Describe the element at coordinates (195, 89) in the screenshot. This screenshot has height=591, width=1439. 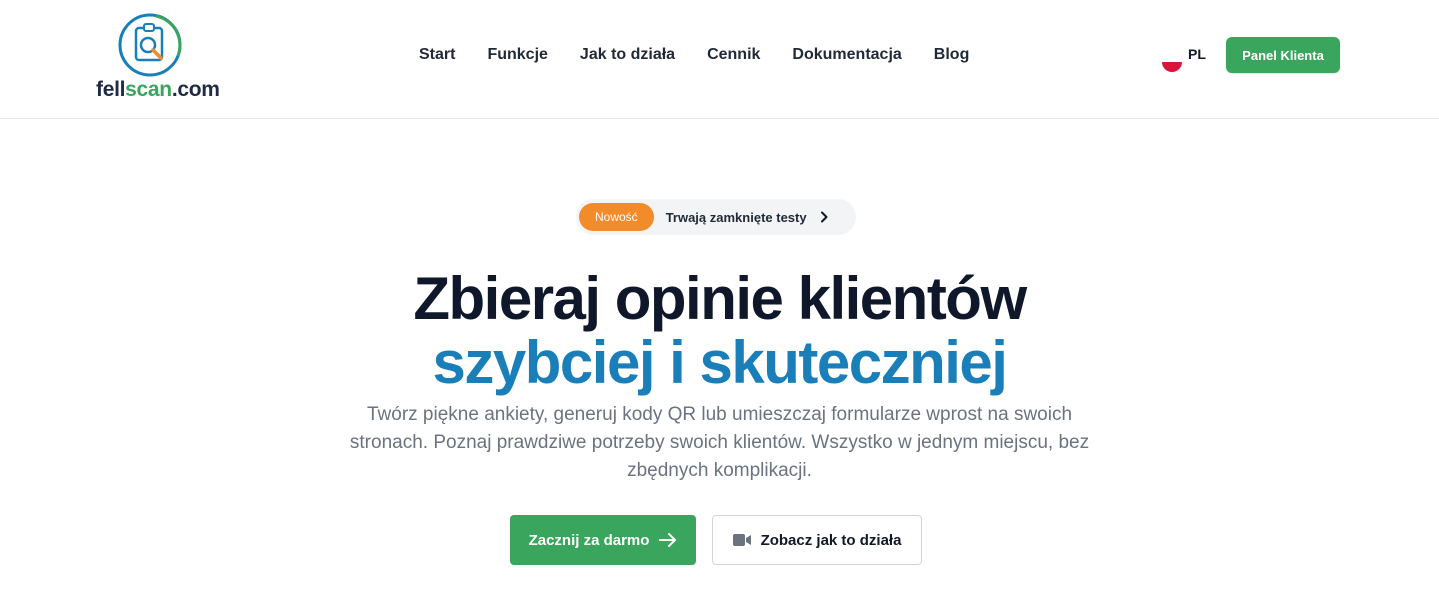
I see `logo-text-domain: .com` at that location.